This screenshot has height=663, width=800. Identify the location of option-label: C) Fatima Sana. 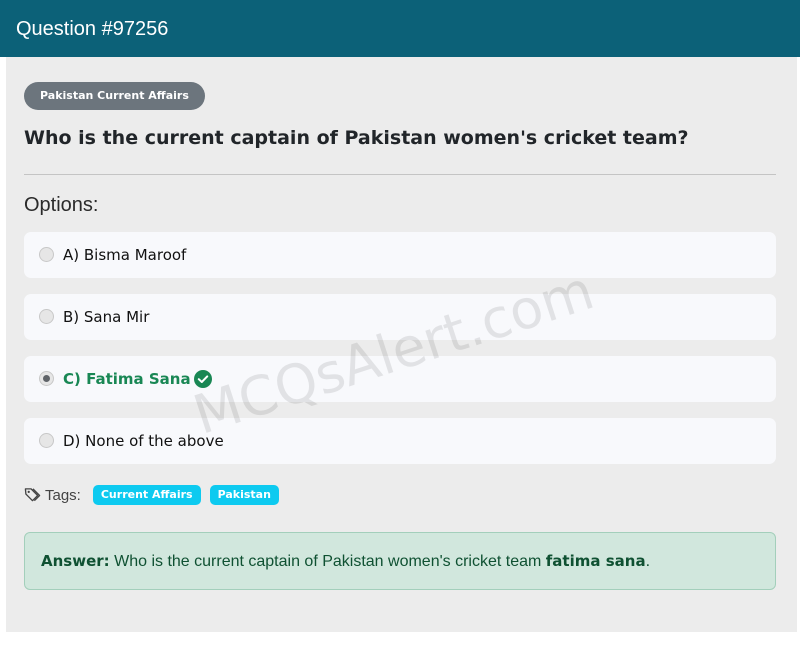
(127, 379).